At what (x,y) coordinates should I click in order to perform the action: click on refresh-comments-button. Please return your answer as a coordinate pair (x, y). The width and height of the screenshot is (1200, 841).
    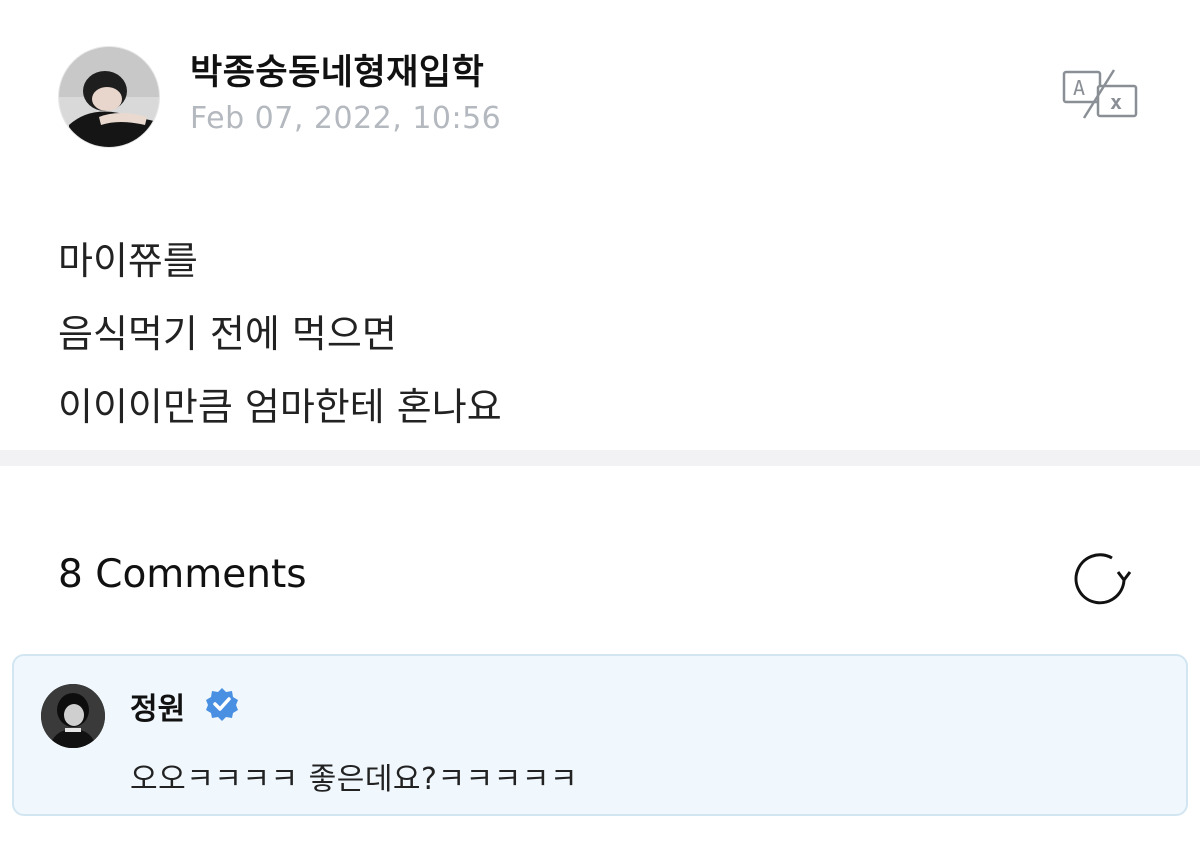
    Looking at the image, I should click on (1102, 580).